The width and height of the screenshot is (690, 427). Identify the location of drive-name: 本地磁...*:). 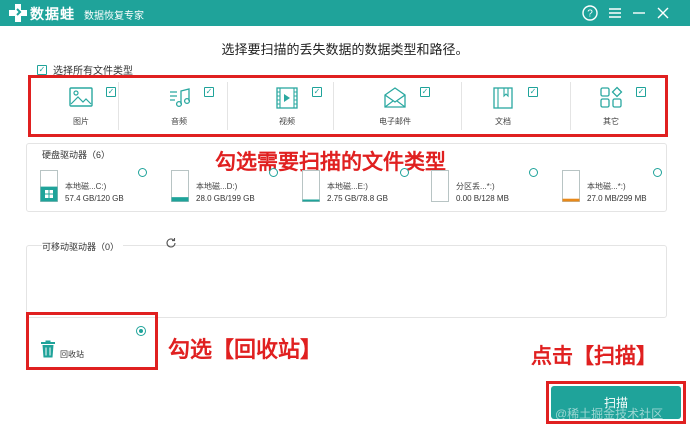
(606, 186).